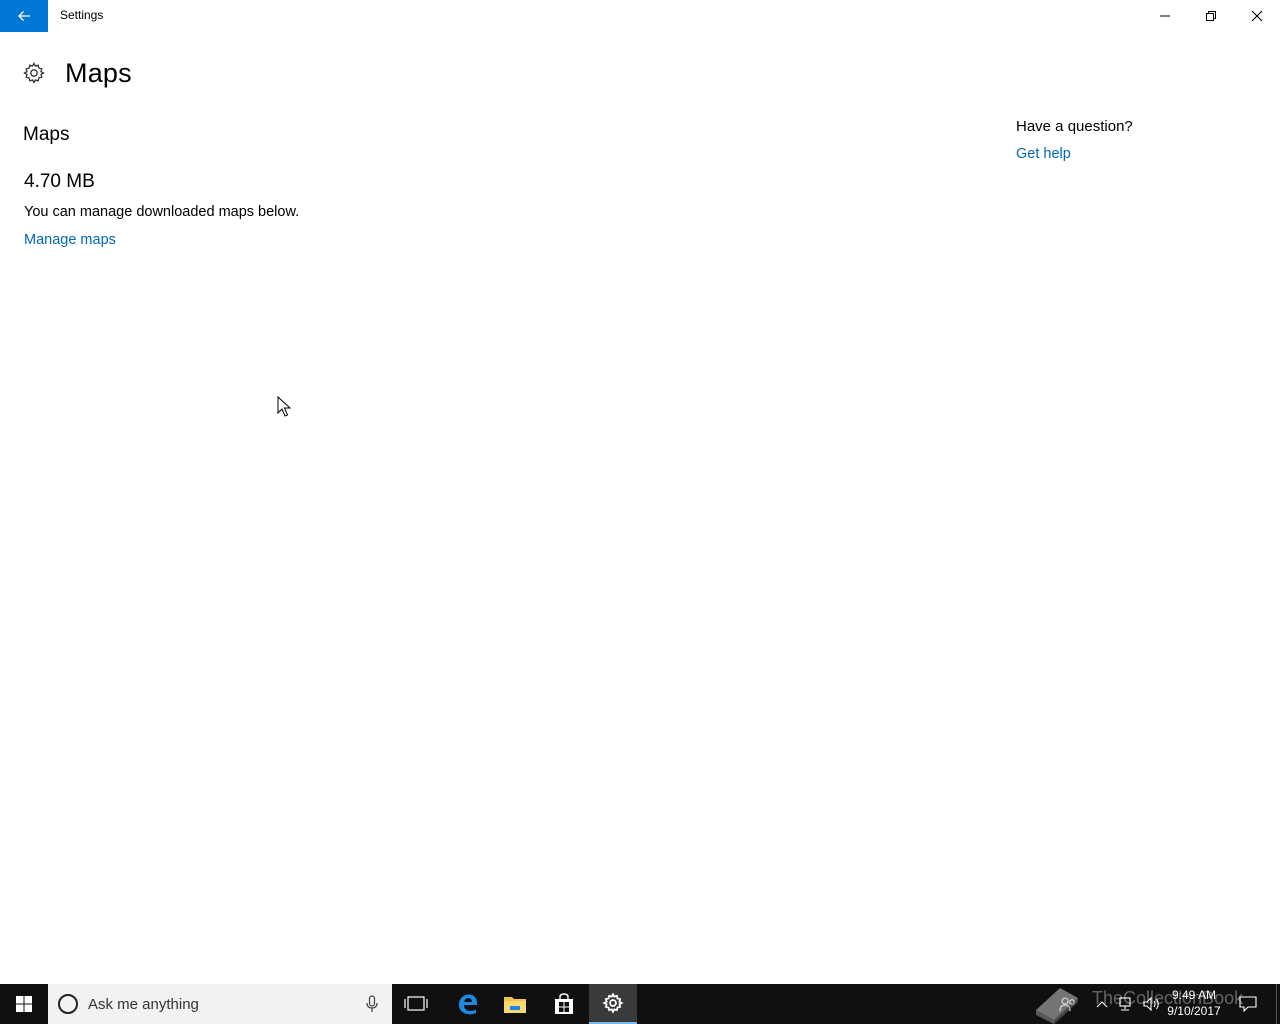 The height and width of the screenshot is (1024, 1280). What do you see at coordinates (372, 1004) in the screenshot?
I see `microphone-icon` at bounding box center [372, 1004].